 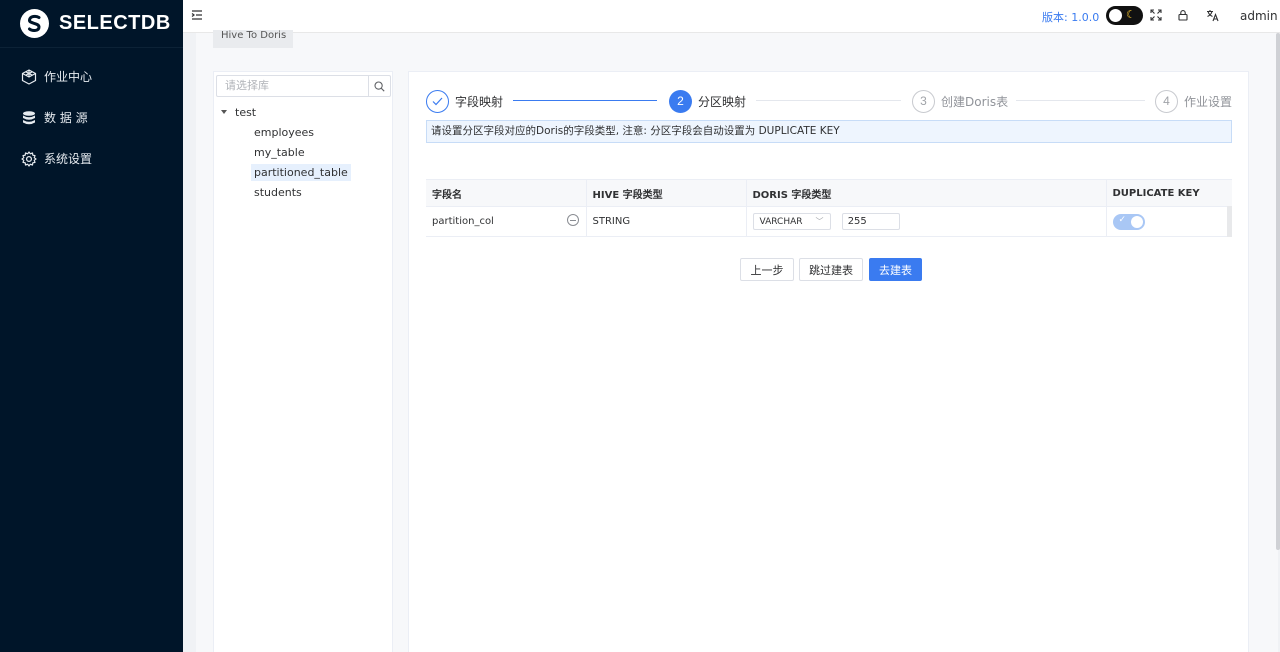 I want to click on chevron-down-icon: ﹀, so click(x=819, y=221).